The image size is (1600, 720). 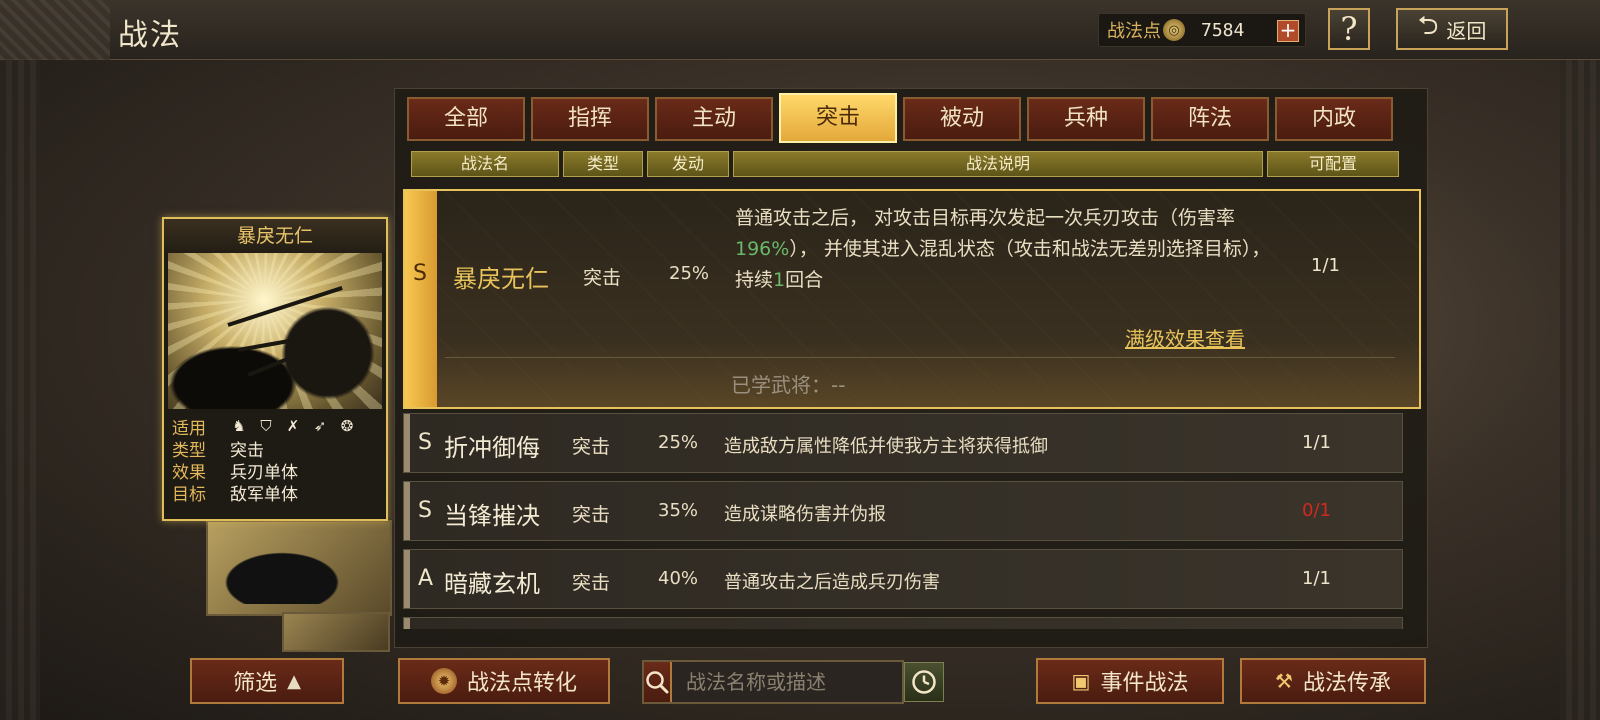 I want to click on coin-icon: ◎, so click(x=1174, y=30).